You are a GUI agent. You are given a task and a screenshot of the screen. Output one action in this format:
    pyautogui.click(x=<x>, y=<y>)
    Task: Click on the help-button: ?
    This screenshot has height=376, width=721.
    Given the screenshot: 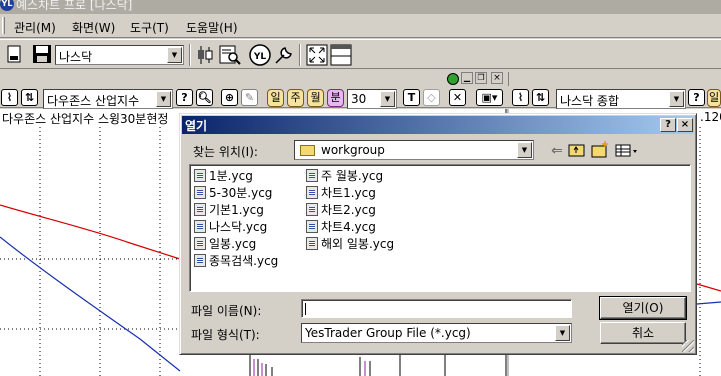 What is the action you would take?
    pyautogui.click(x=668, y=125)
    